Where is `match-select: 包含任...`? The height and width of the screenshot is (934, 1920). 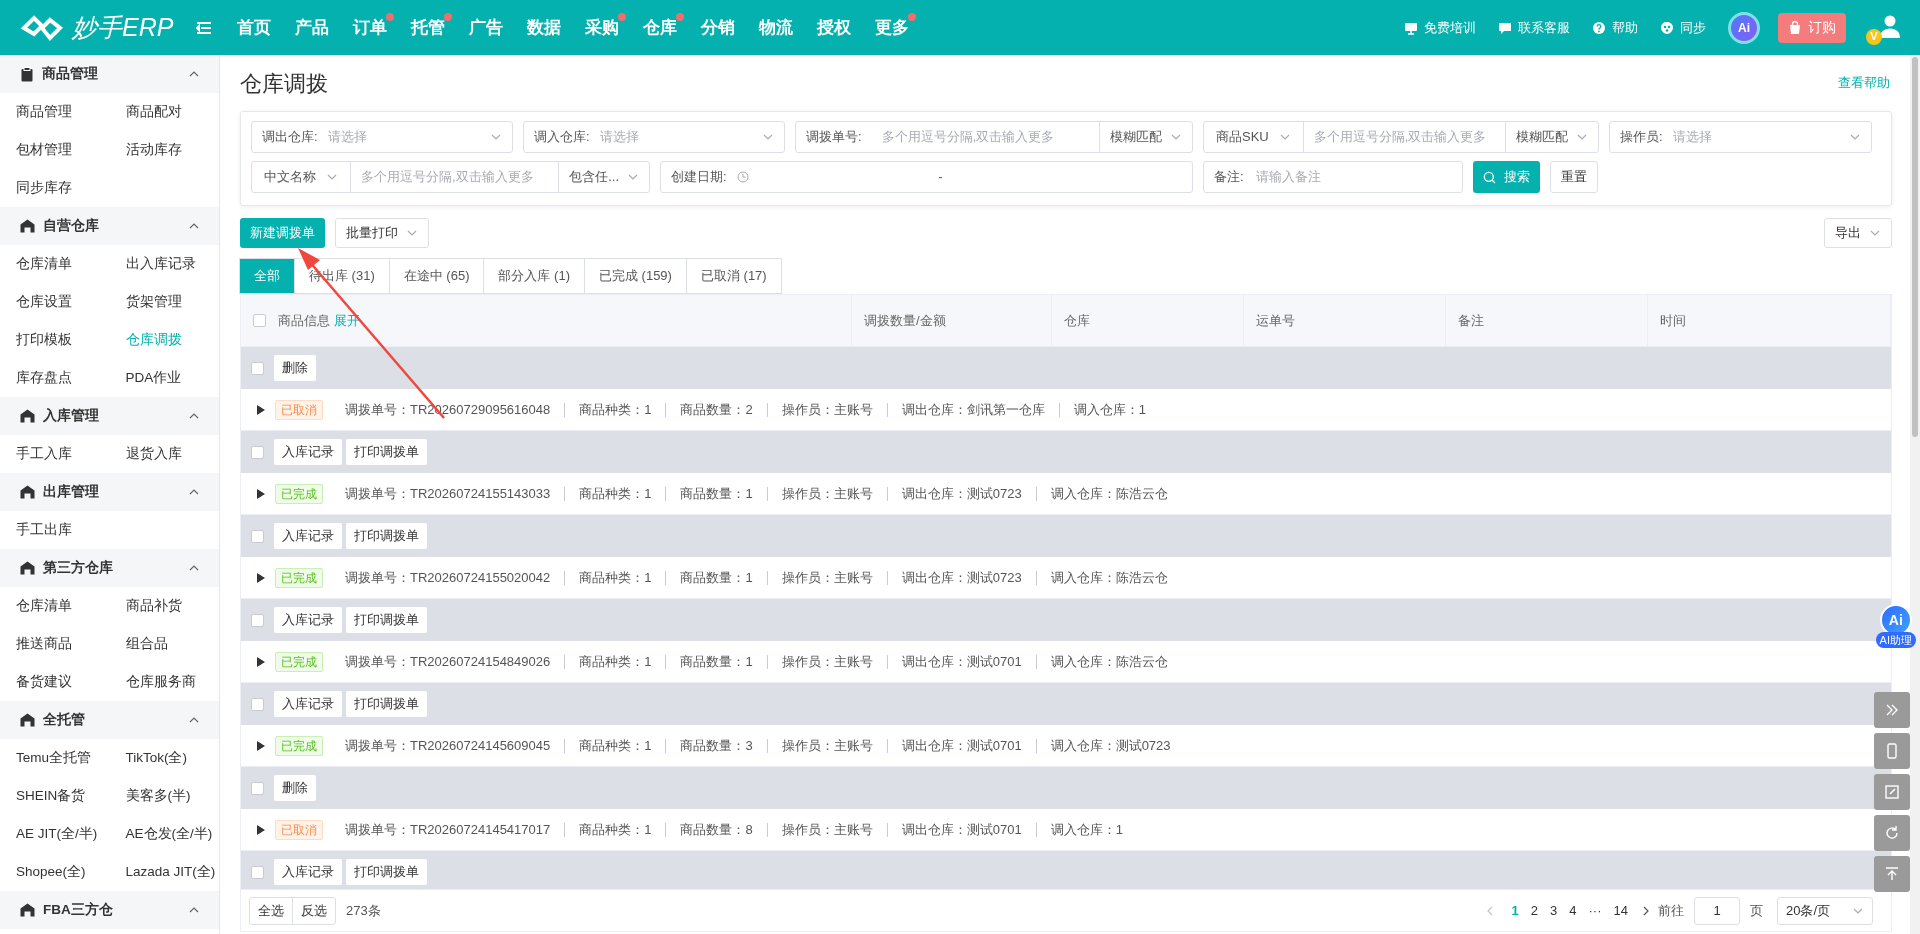 match-select: 包含任... is located at coordinates (603, 177).